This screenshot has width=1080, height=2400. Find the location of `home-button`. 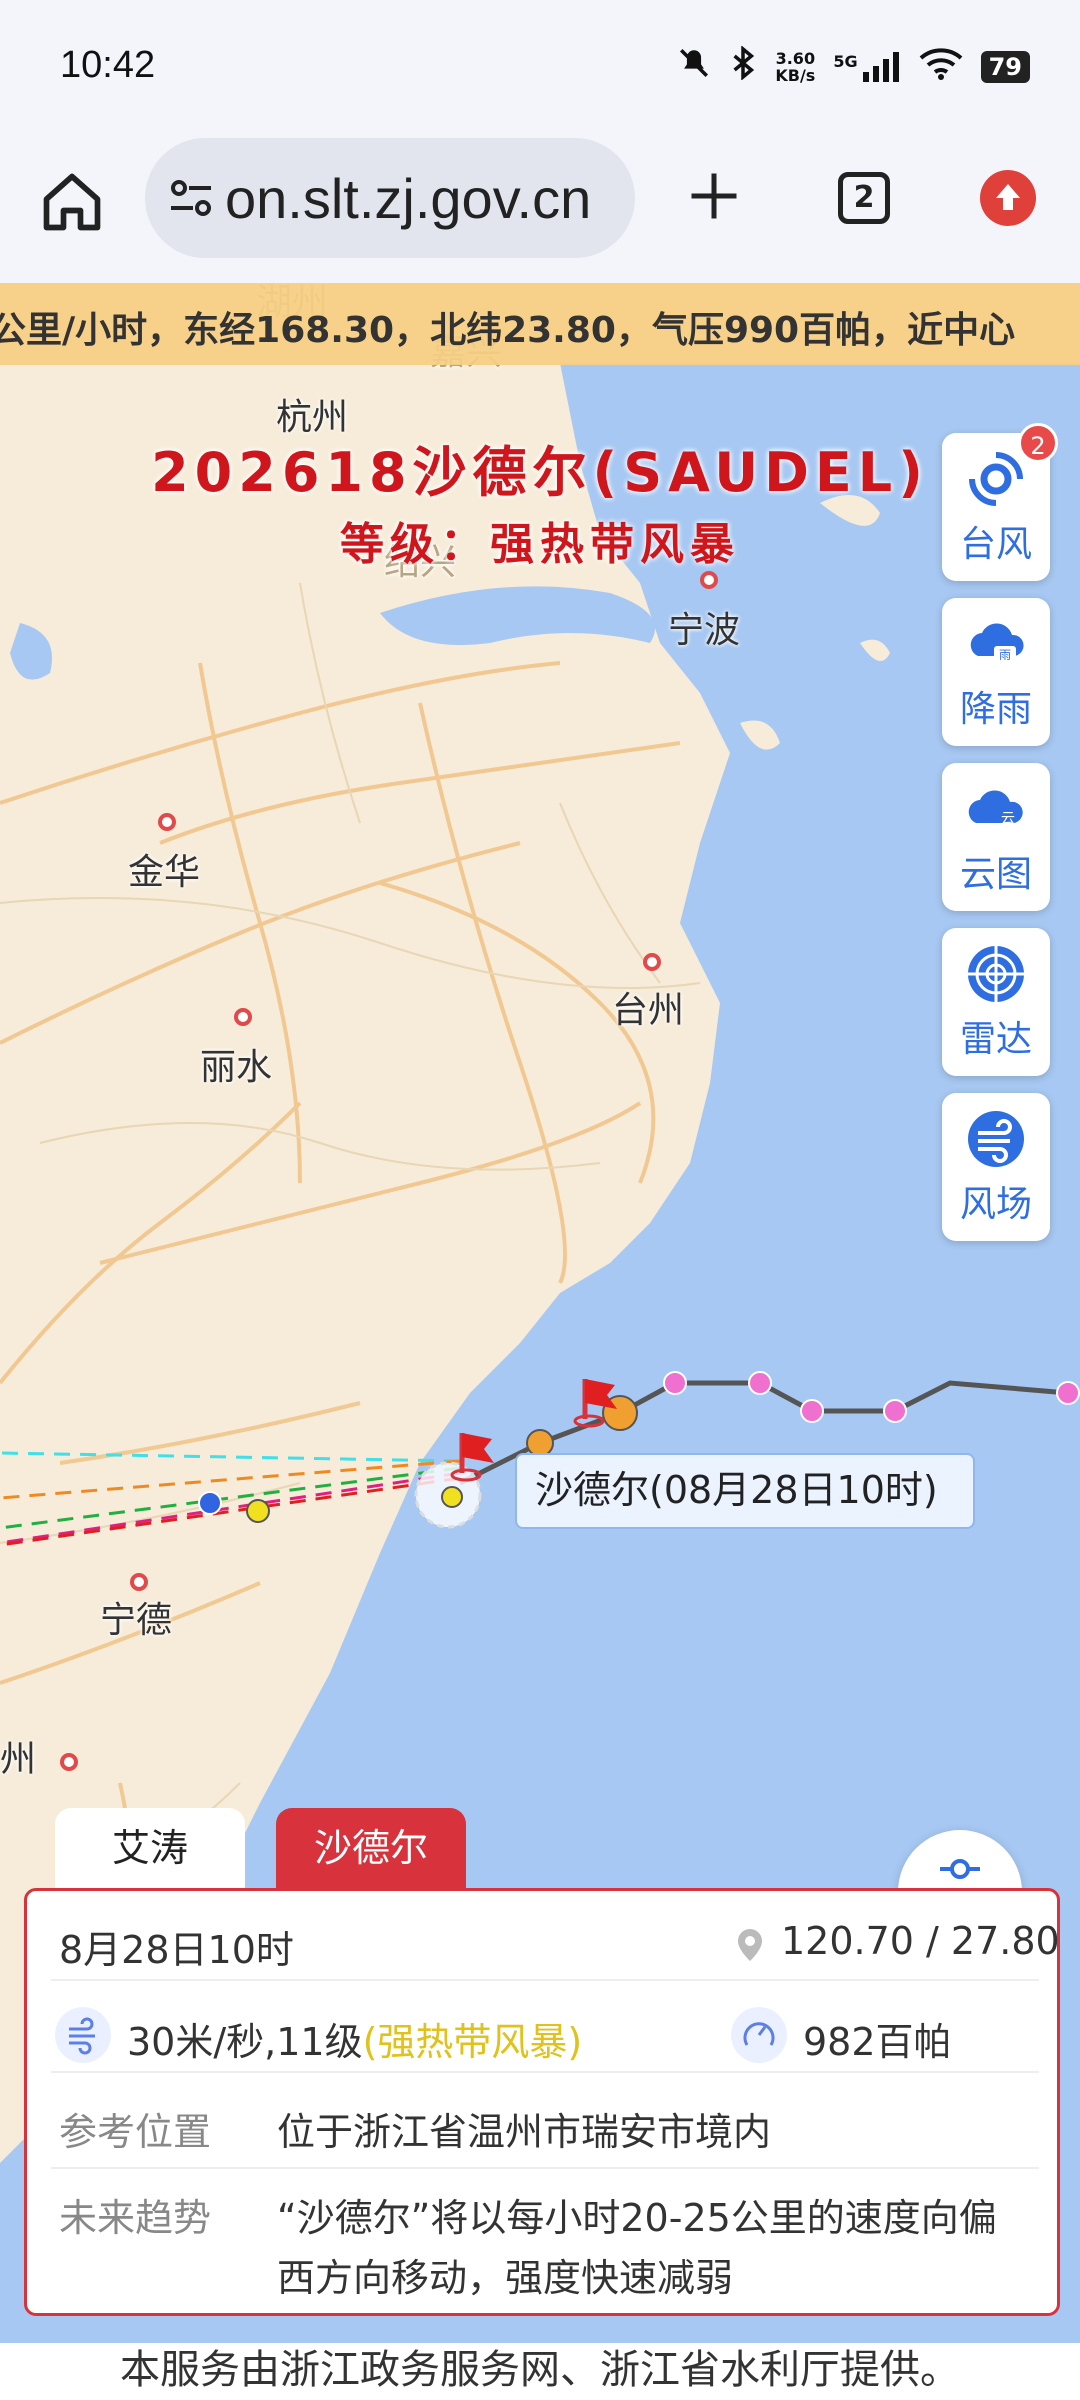

home-button is located at coordinates (72, 202).